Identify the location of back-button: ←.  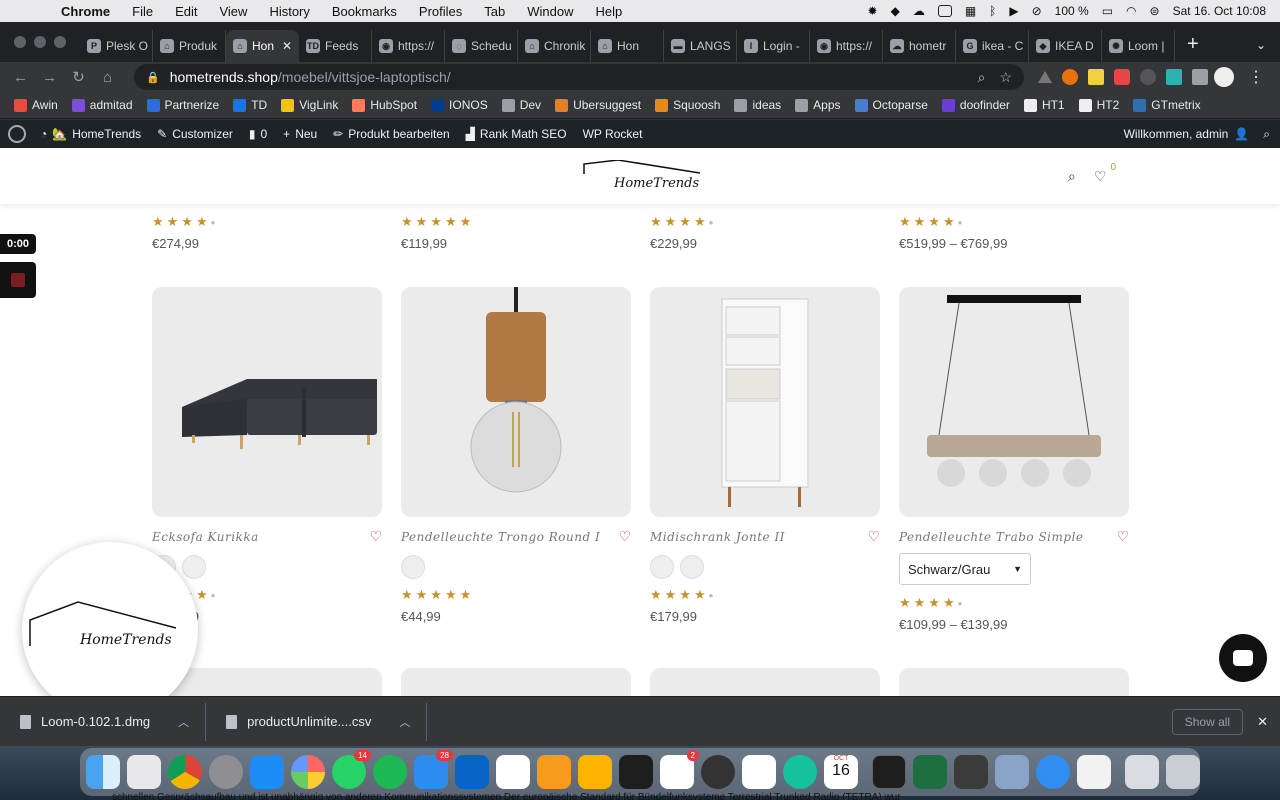
(20, 77).